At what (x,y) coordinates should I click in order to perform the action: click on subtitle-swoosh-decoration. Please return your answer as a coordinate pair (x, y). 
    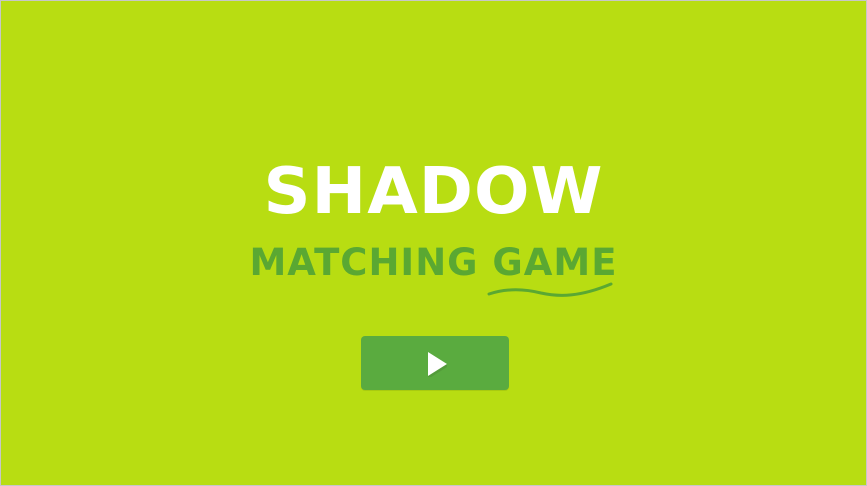
    Looking at the image, I should click on (550, 289).